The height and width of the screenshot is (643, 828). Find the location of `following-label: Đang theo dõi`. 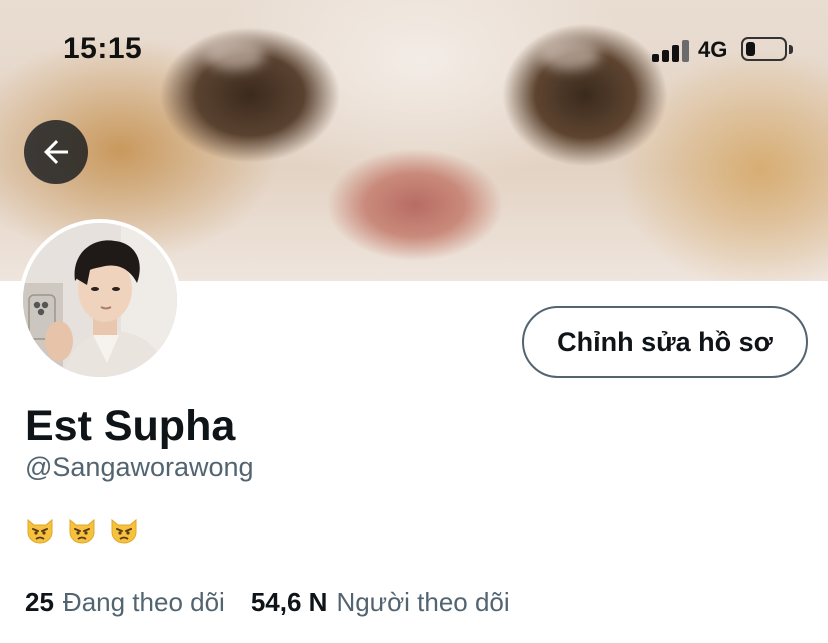

following-label: Đang theo dõi is located at coordinates (144, 602).